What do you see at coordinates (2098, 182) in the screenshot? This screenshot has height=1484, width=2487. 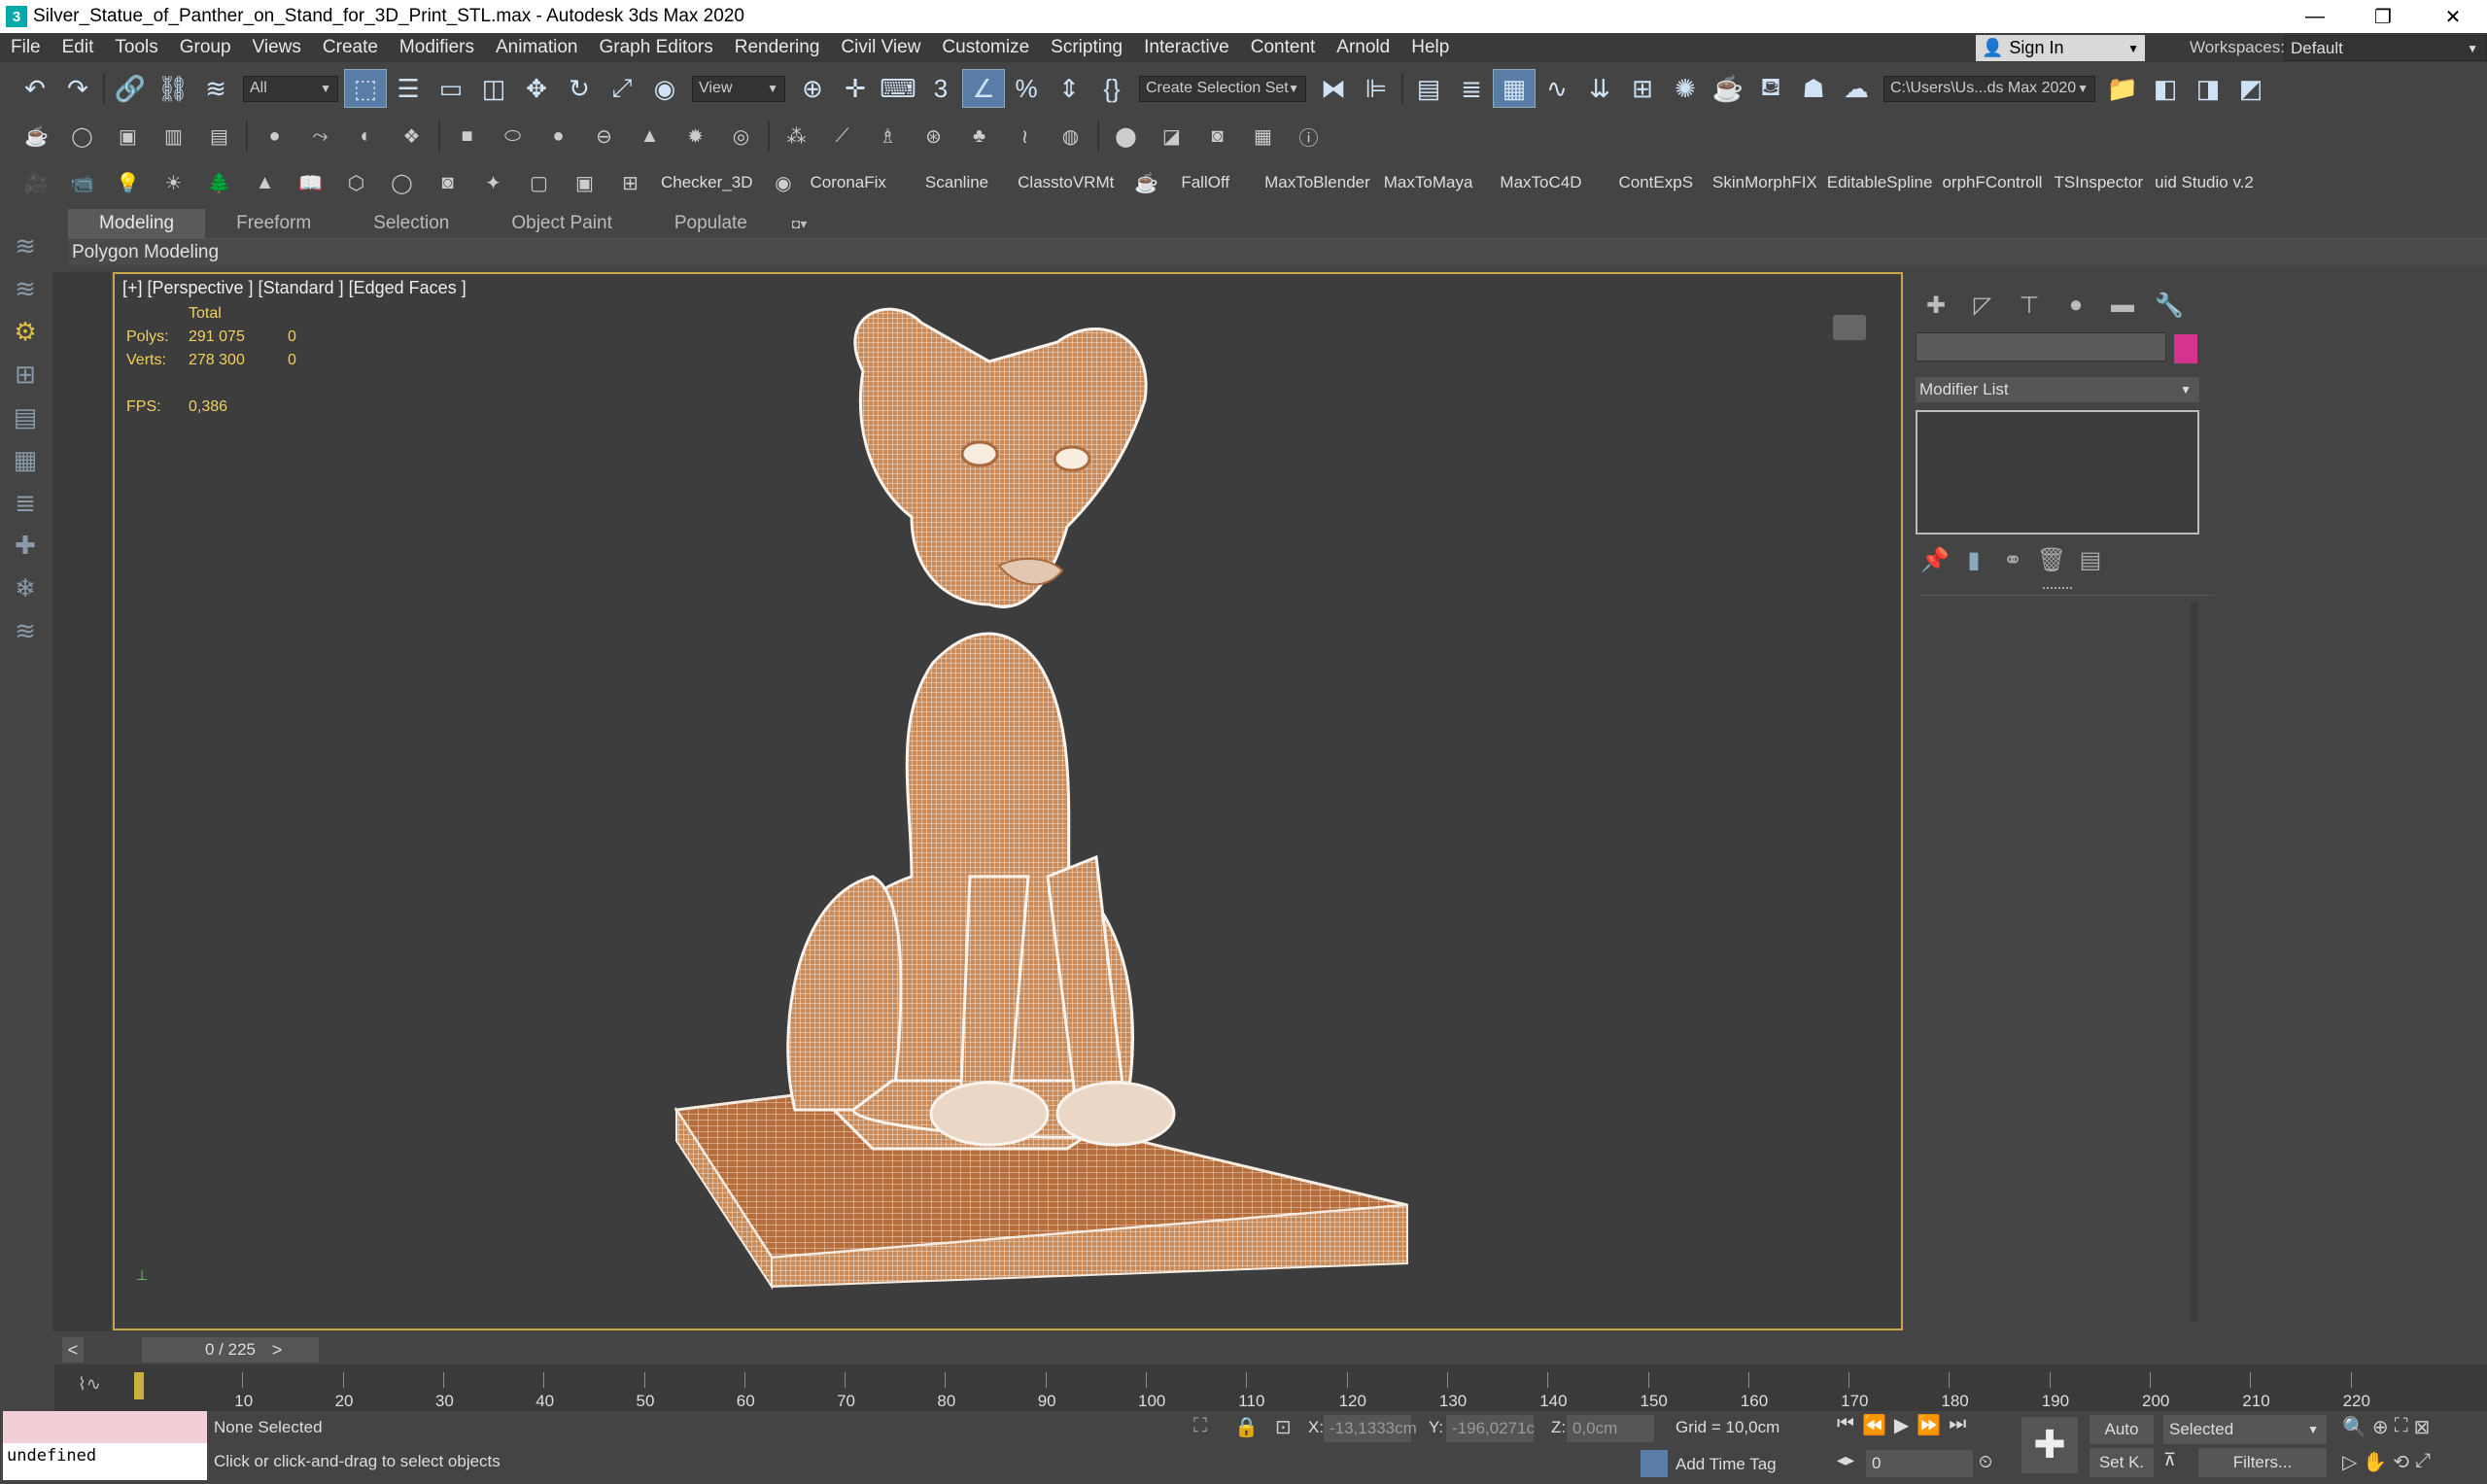 I see `plugin-tsinspector: TSInspector` at bounding box center [2098, 182].